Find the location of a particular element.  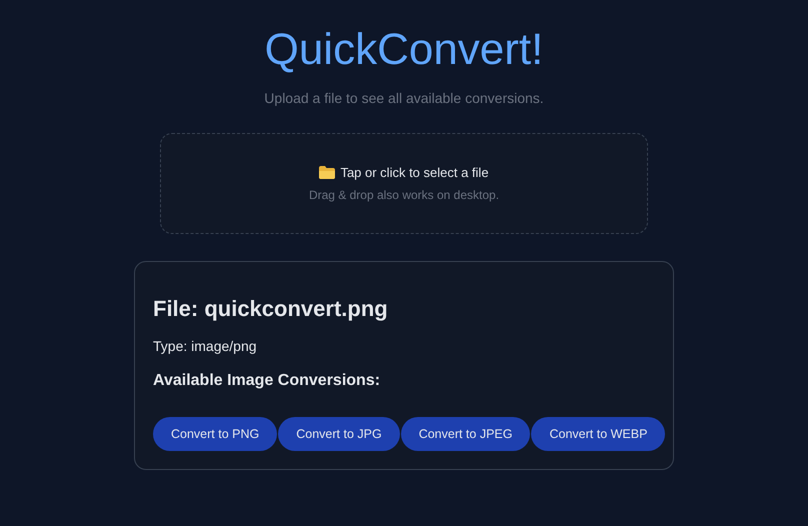

drop-prompt: Tap or click to select a file is located at coordinates (414, 172).